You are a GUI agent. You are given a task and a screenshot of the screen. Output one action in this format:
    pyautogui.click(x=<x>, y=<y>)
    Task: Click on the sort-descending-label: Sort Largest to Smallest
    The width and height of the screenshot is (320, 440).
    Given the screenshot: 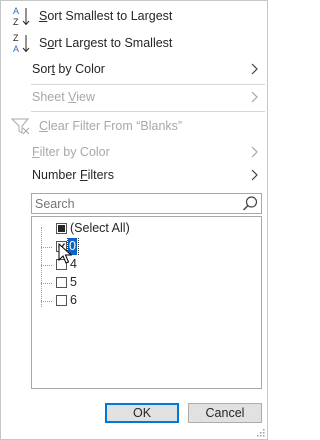 What is the action you would take?
    pyautogui.click(x=106, y=43)
    